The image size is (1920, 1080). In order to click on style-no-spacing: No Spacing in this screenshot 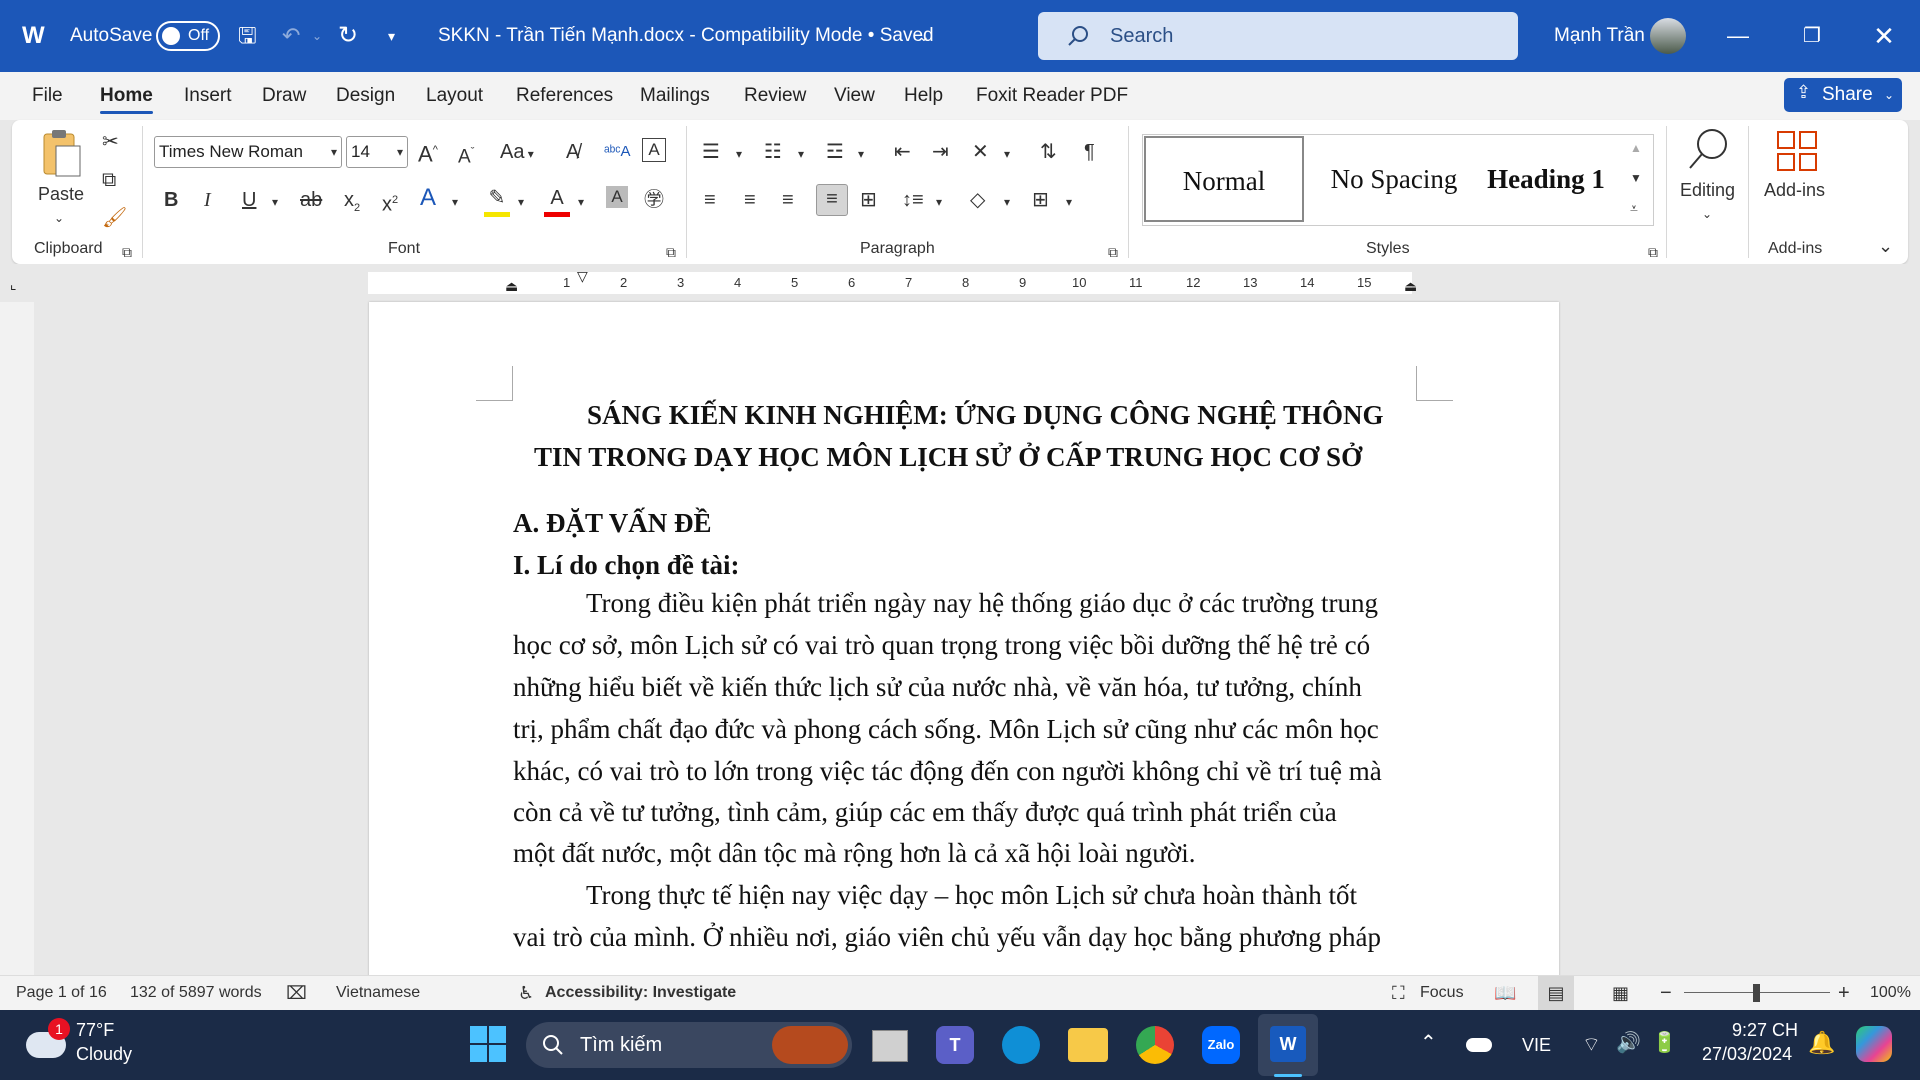, I will do `click(1394, 179)`.